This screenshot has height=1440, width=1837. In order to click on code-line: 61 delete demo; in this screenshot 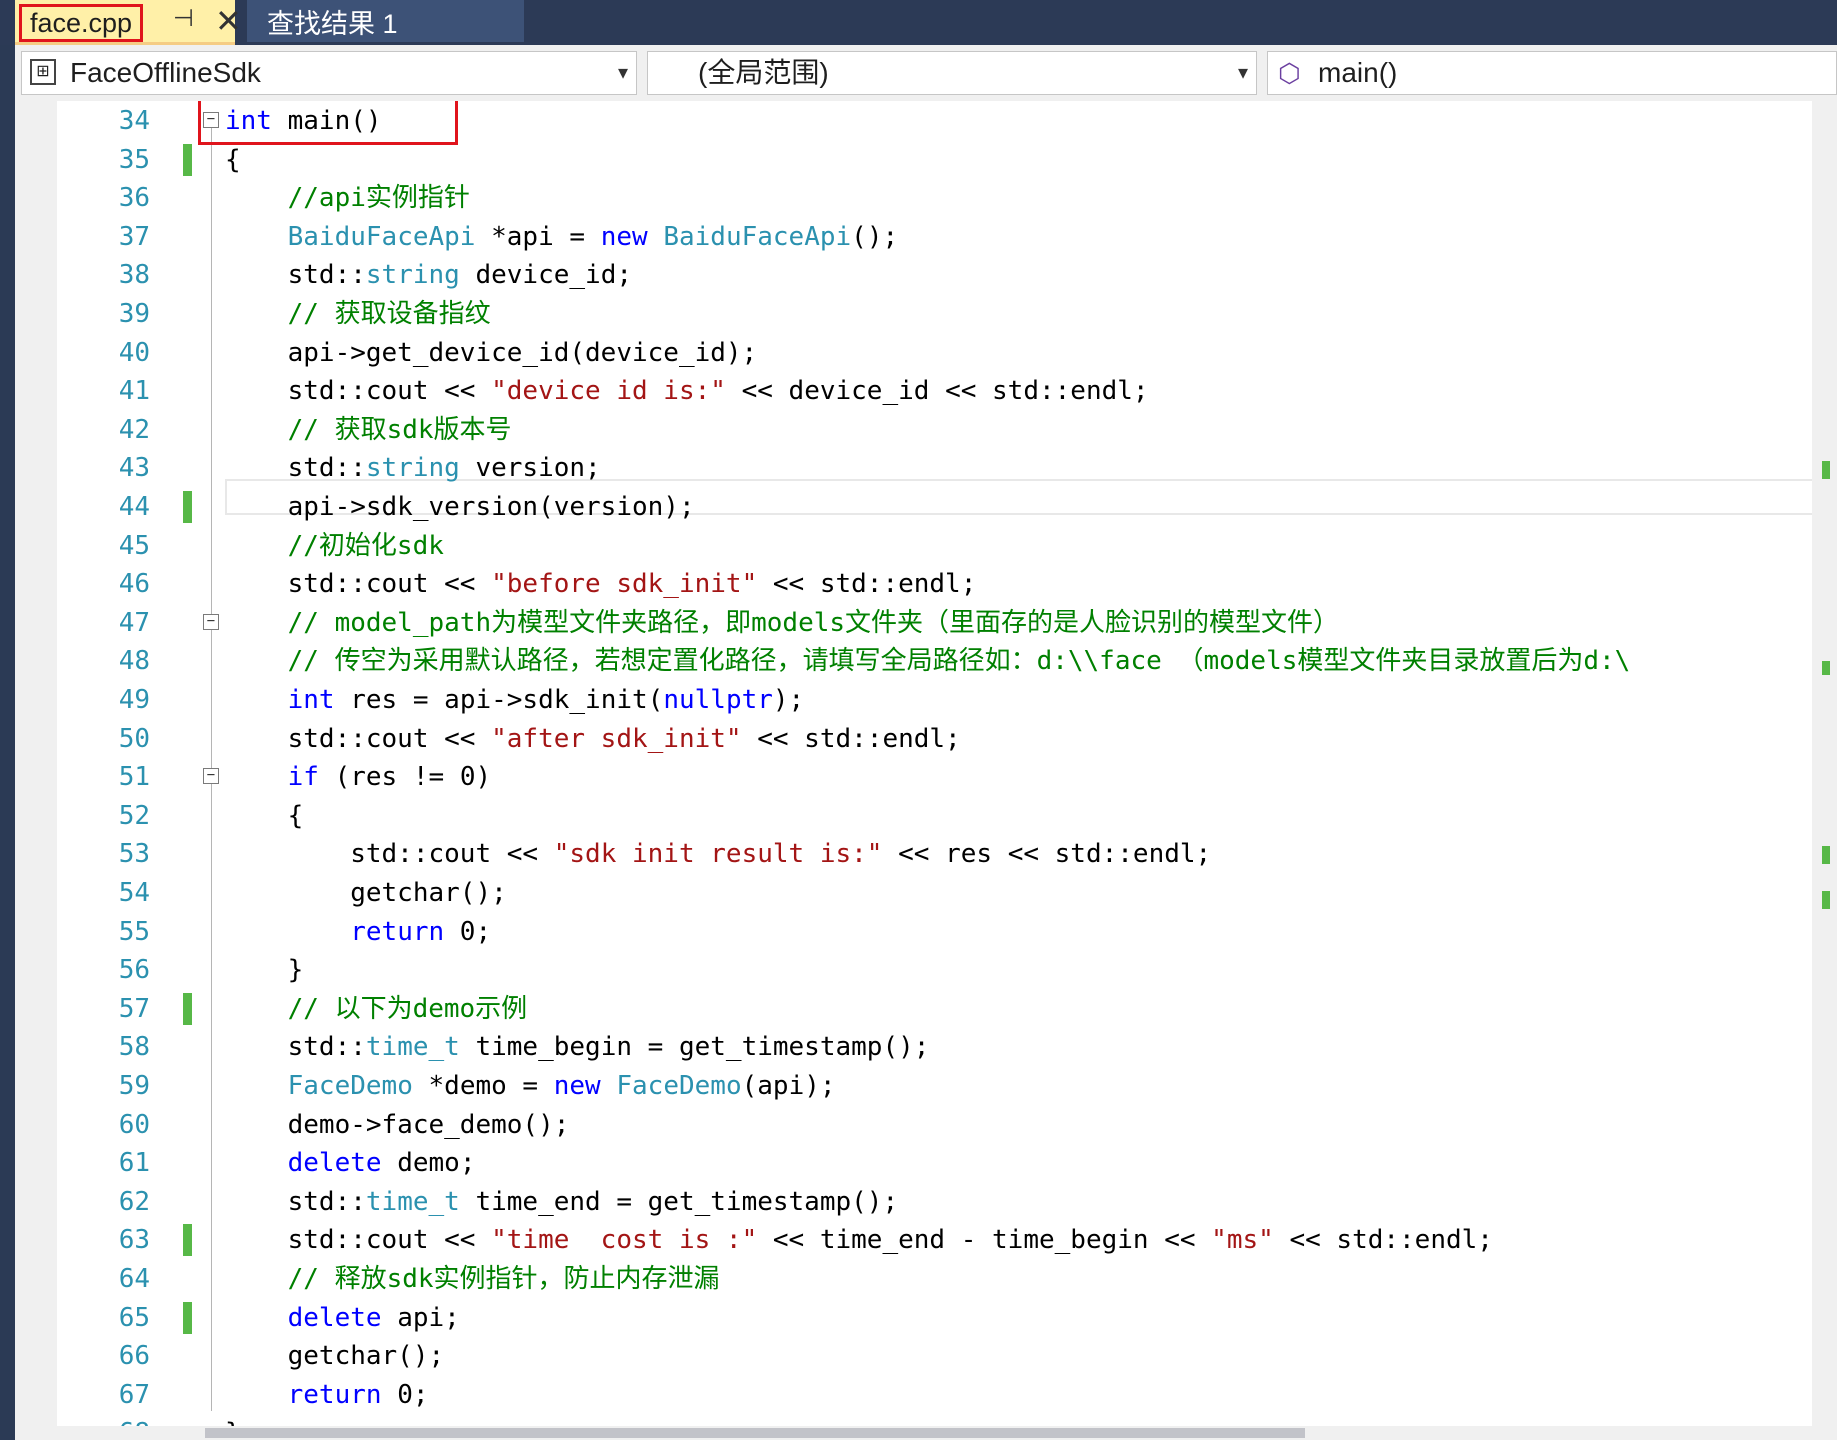, I will do `click(915, 1163)`.